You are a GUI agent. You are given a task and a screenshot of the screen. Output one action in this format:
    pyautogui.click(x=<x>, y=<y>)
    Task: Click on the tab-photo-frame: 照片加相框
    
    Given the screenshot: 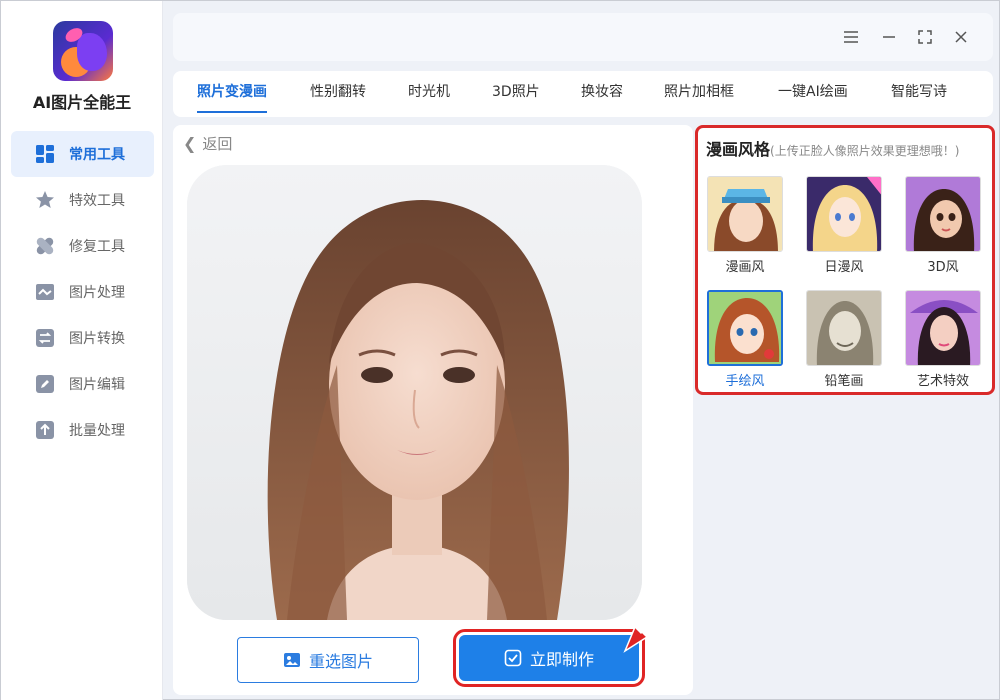 What is the action you would take?
    pyautogui.click(x=699, y=94)
    